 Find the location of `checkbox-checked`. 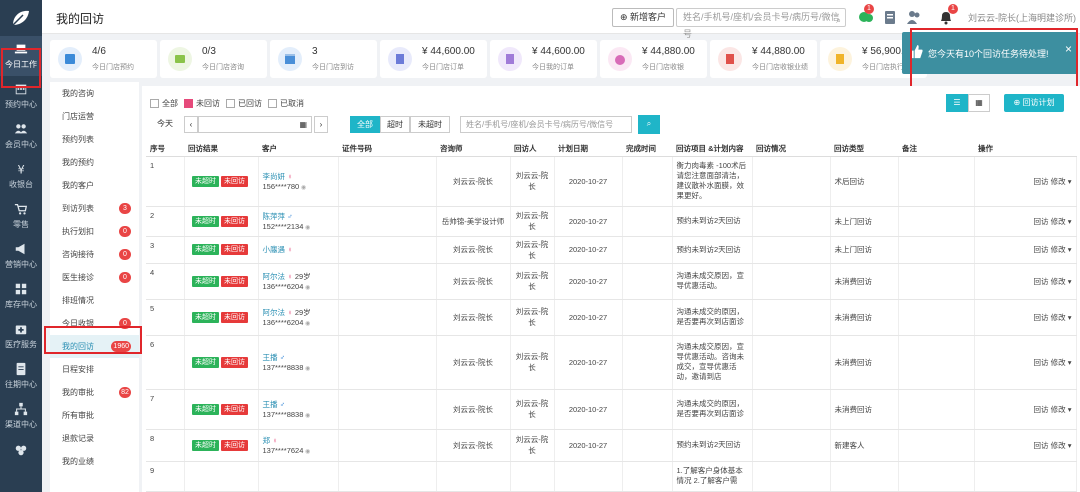

checkbox-checked is located at coordinates (188, 103).